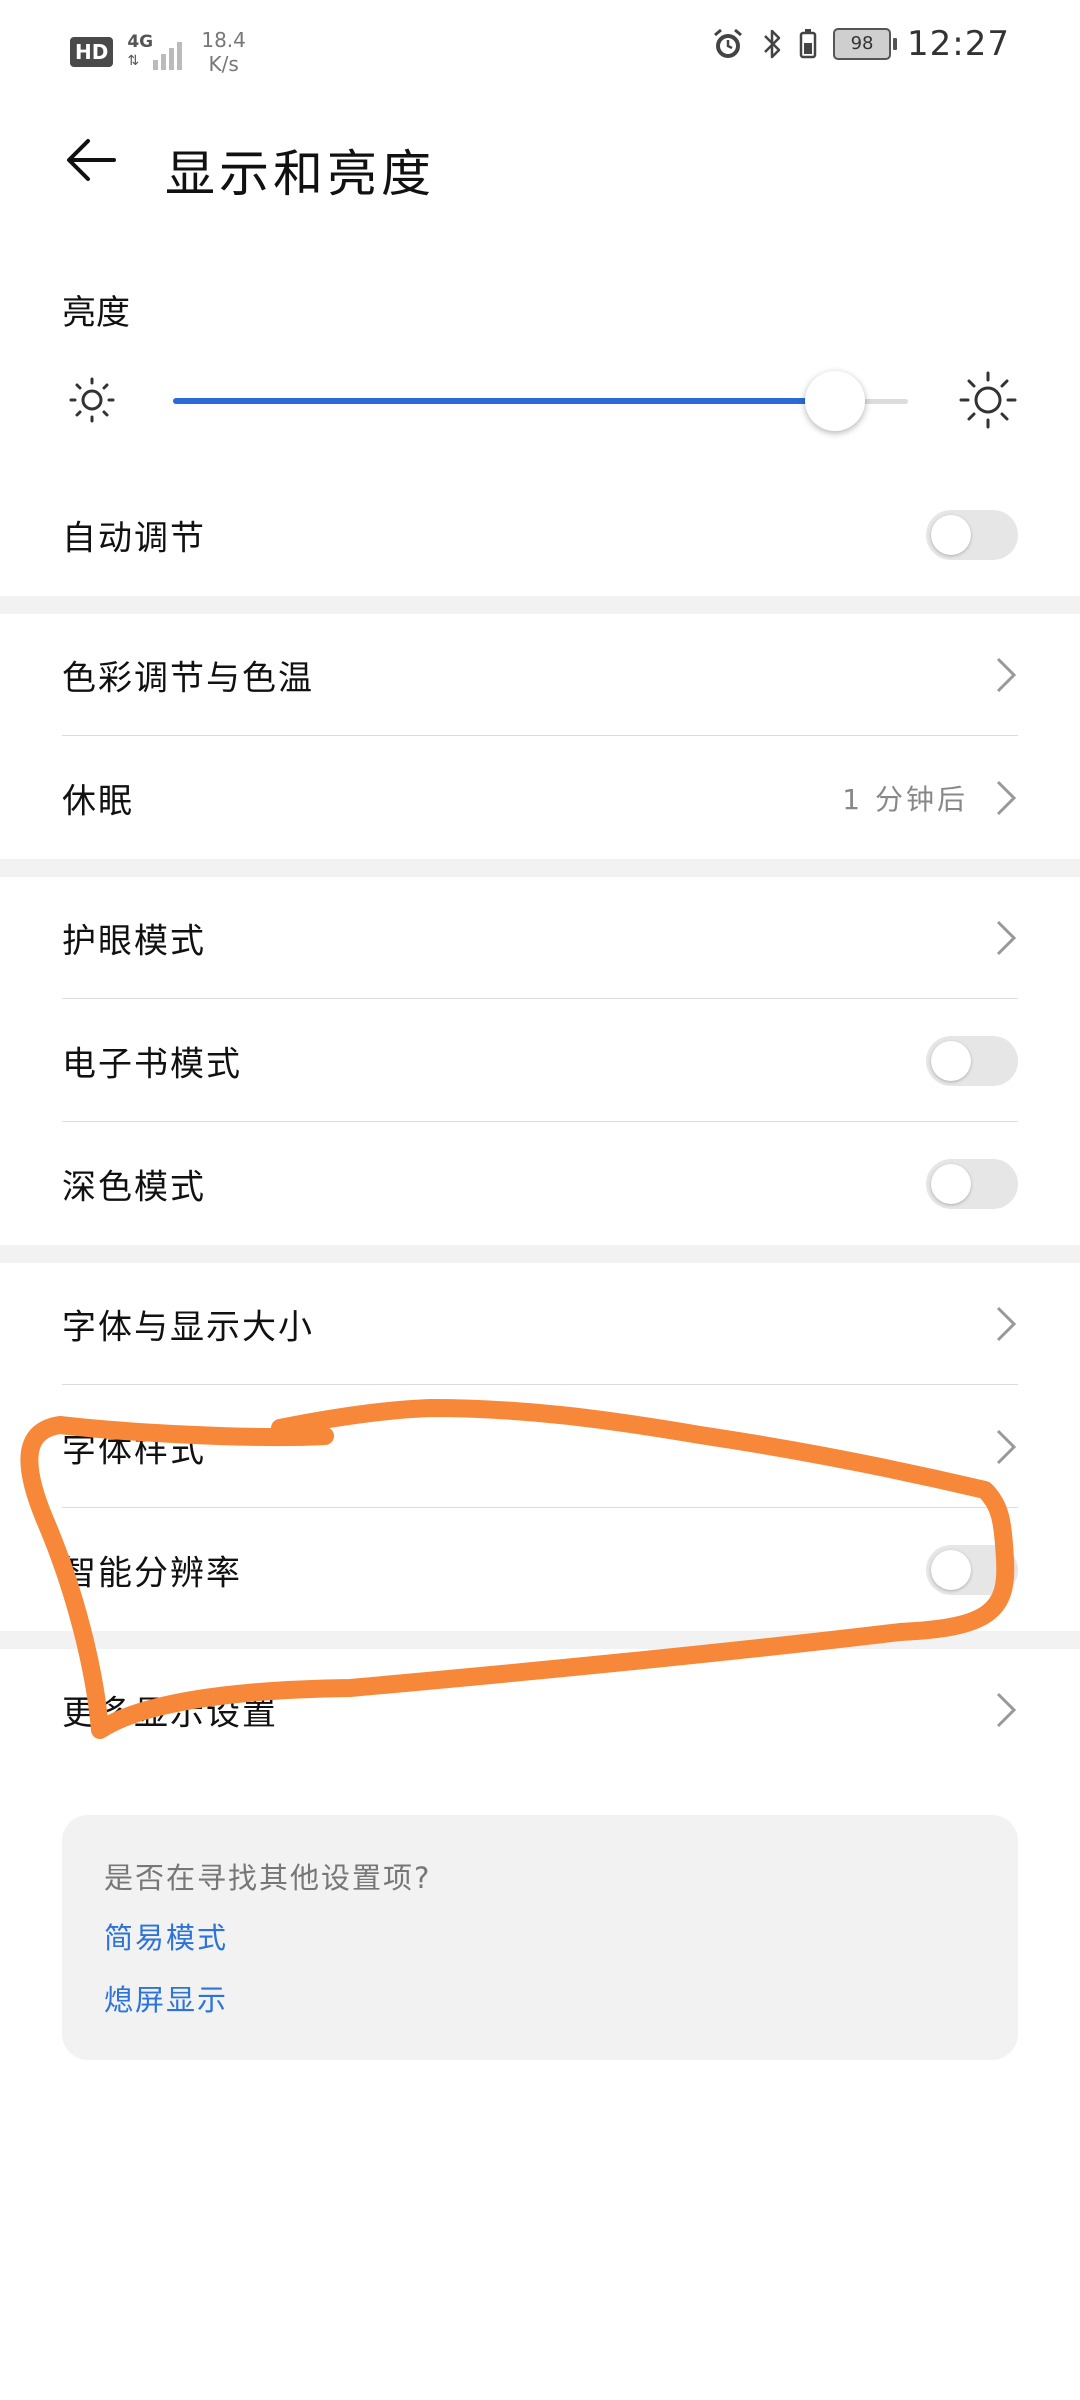 This screenshot has width=1080, height=2400. Describe the element at coordinates (166, 1936) in the screenshot. I see `suggestion-link-simple-mode: 简易模式` at that location.